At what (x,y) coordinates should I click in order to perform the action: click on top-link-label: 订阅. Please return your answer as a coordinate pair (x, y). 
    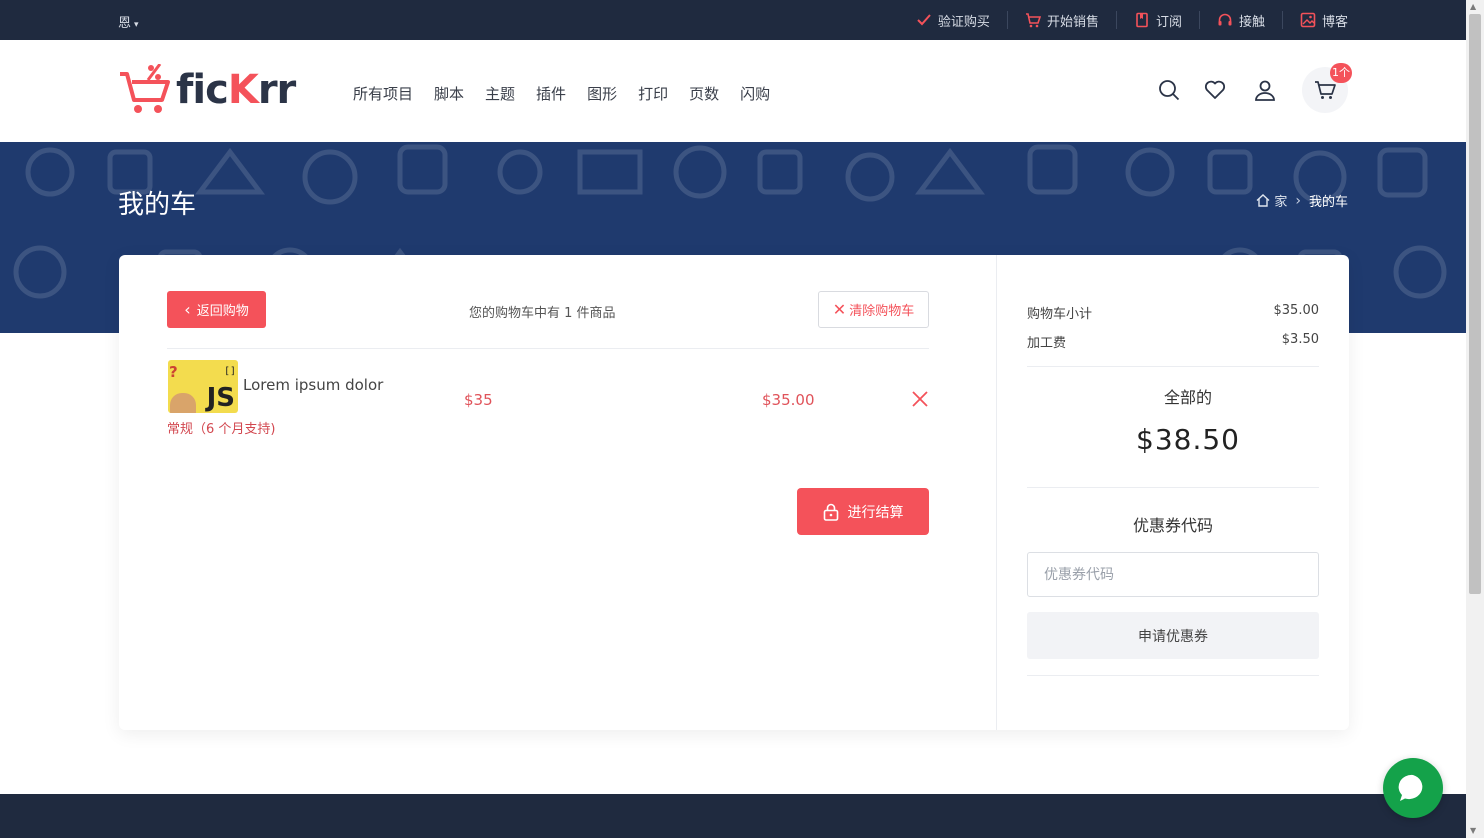
    Looking at the image, I should click on (1168, 22).